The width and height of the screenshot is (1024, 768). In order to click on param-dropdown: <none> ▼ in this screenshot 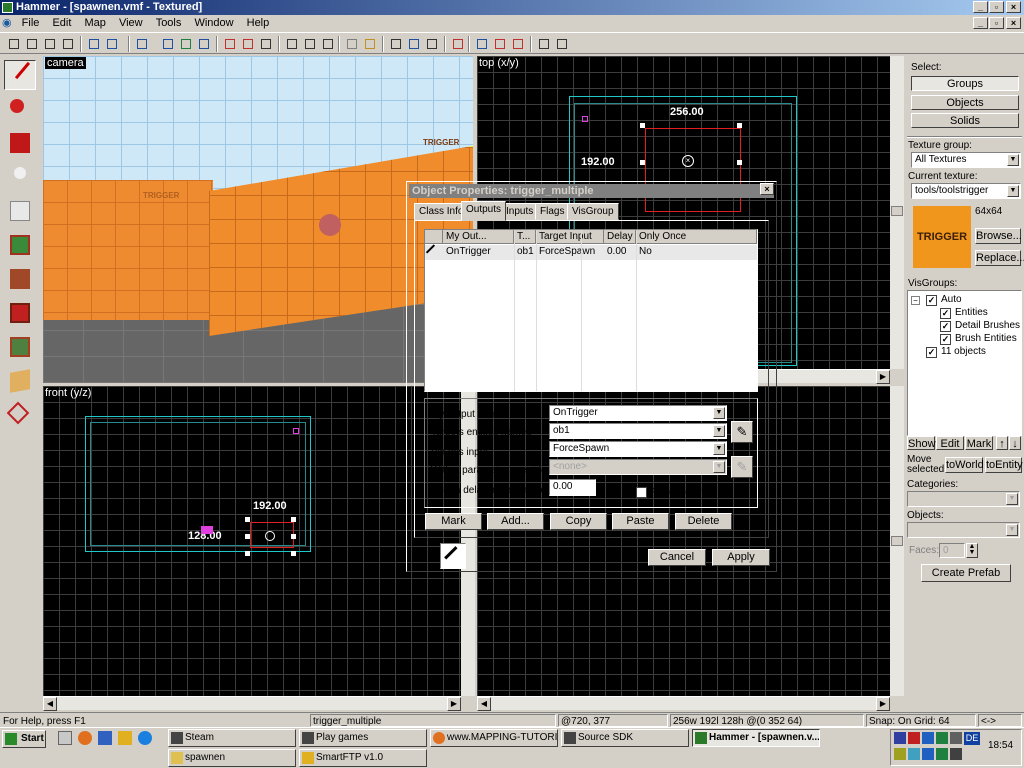, I will do `click(638, 467)`.